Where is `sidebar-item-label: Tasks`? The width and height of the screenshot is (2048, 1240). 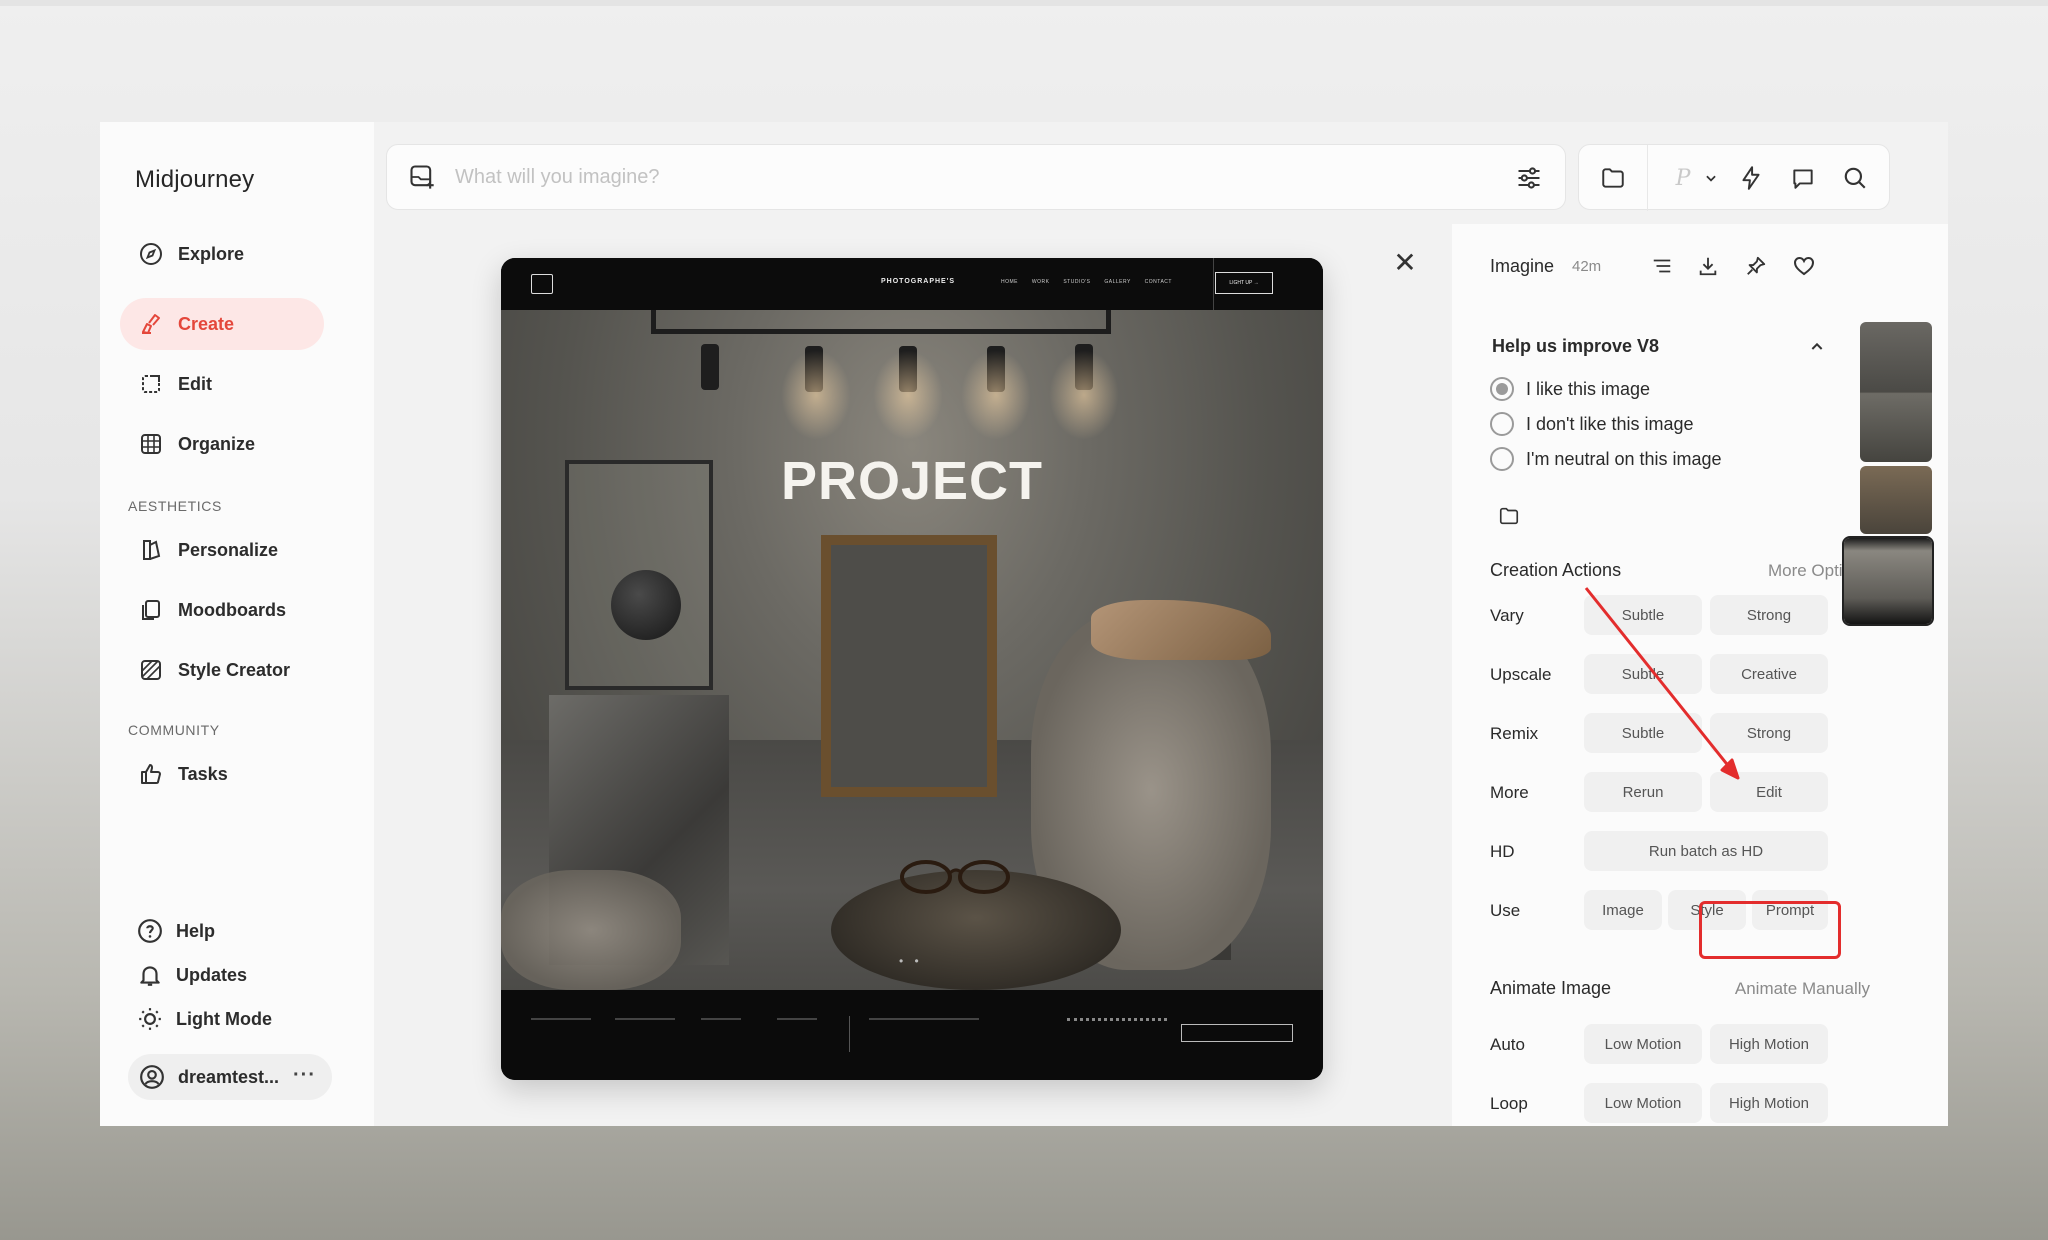 sidebar-item-label: Tasks is located at coordinates (203, 773).